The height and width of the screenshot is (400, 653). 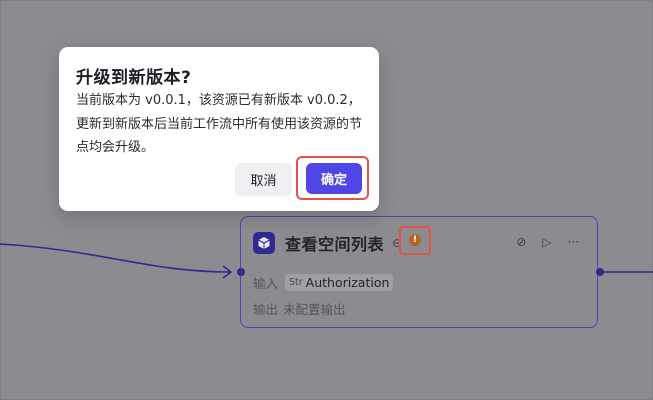 I want to click on warning-icon: !, so click(x=415, y=240).